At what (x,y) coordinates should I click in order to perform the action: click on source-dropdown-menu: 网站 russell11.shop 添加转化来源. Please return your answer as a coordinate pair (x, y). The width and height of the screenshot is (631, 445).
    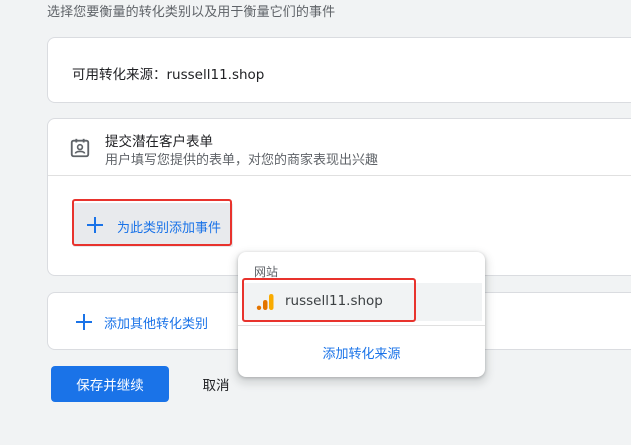
    Looking at the image, I should click on (361, 314).